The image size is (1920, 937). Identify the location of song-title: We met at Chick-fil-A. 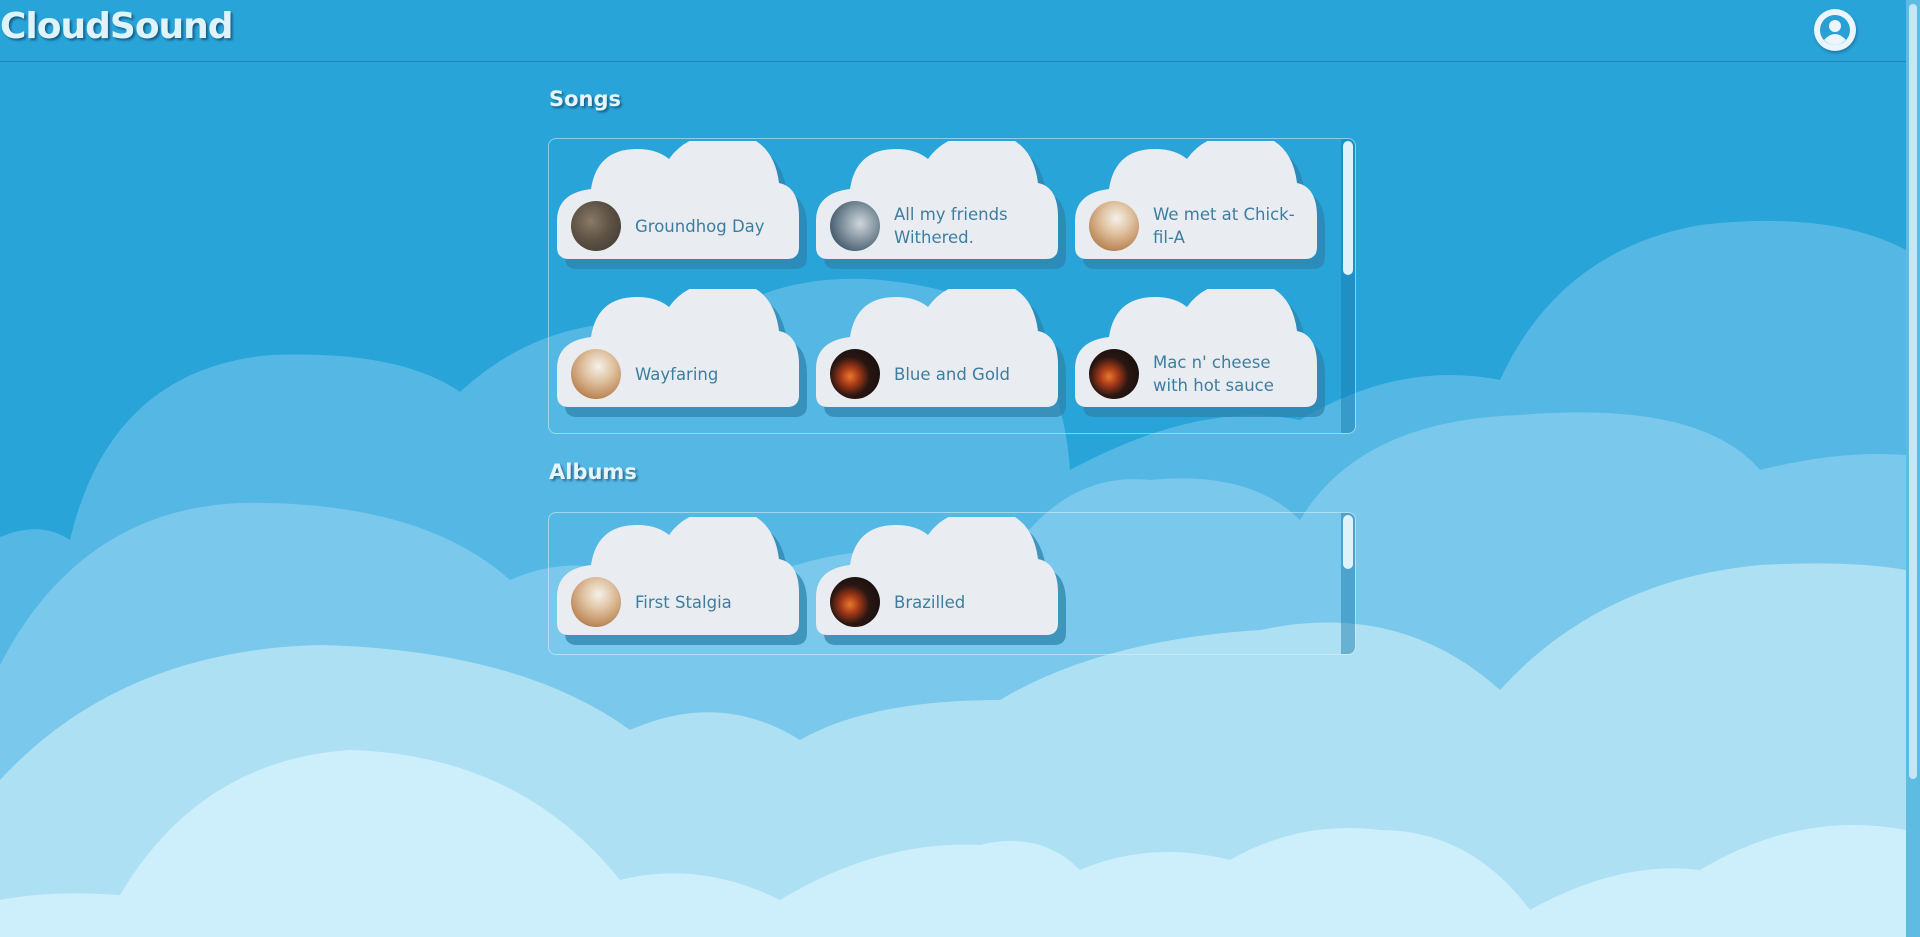
(1224, 226).